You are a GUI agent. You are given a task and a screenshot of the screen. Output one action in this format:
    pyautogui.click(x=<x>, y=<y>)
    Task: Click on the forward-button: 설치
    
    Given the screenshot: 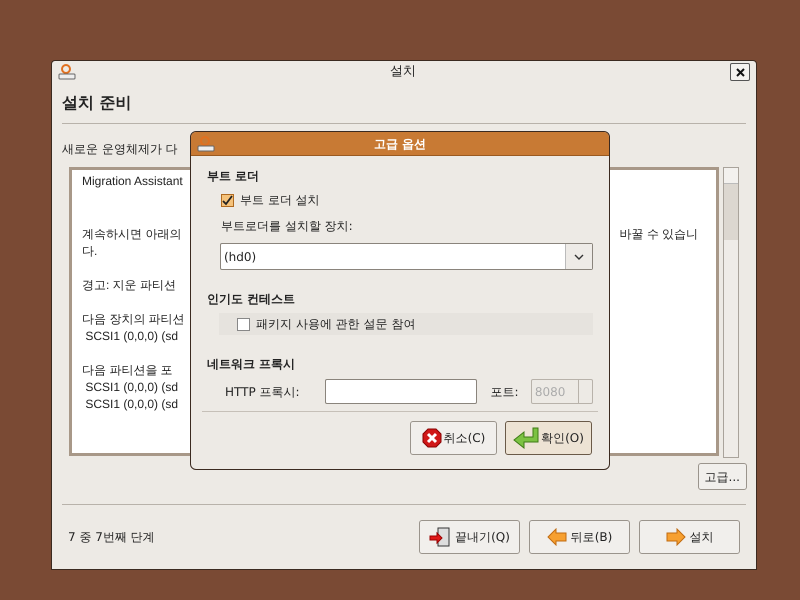 What is the action you would take?
    pyautogui.click(x=689, y=537)
    